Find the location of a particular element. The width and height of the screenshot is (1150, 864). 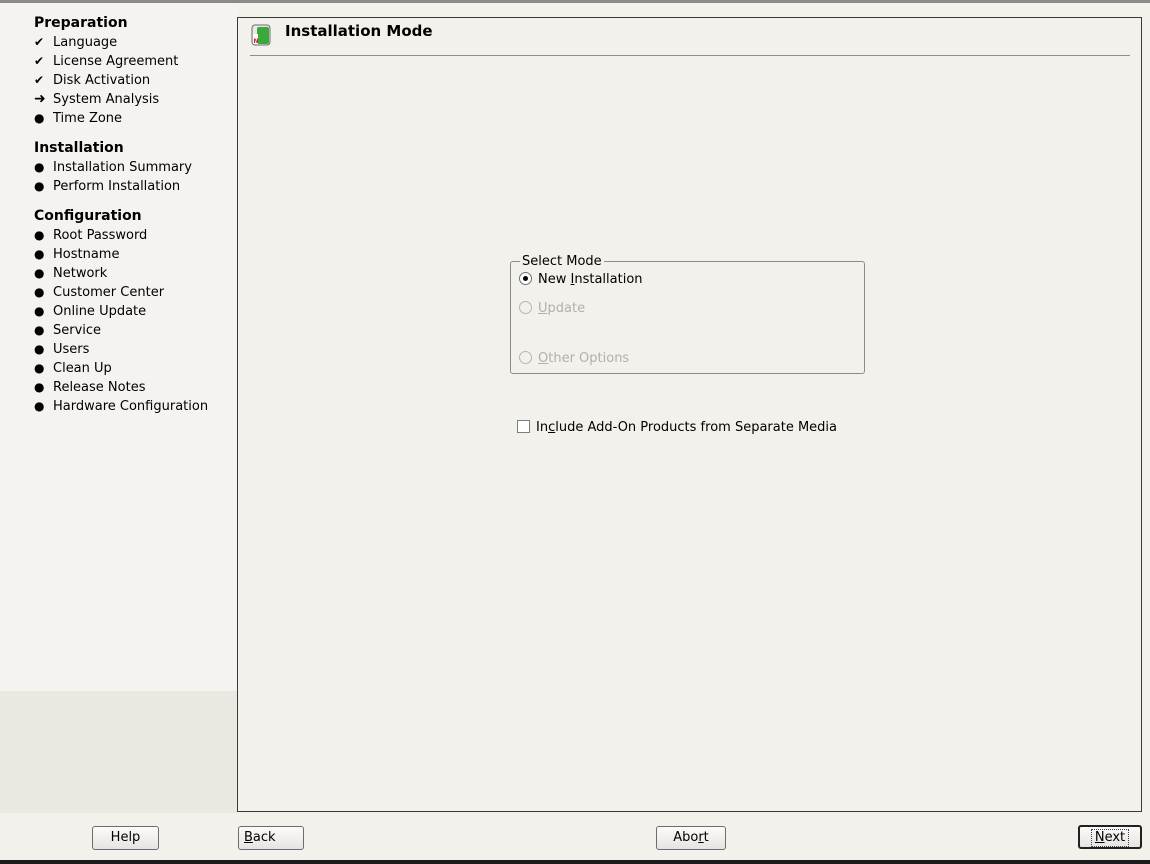

step-time-zone: ● Time Zone is located at coordinates (78, 118).